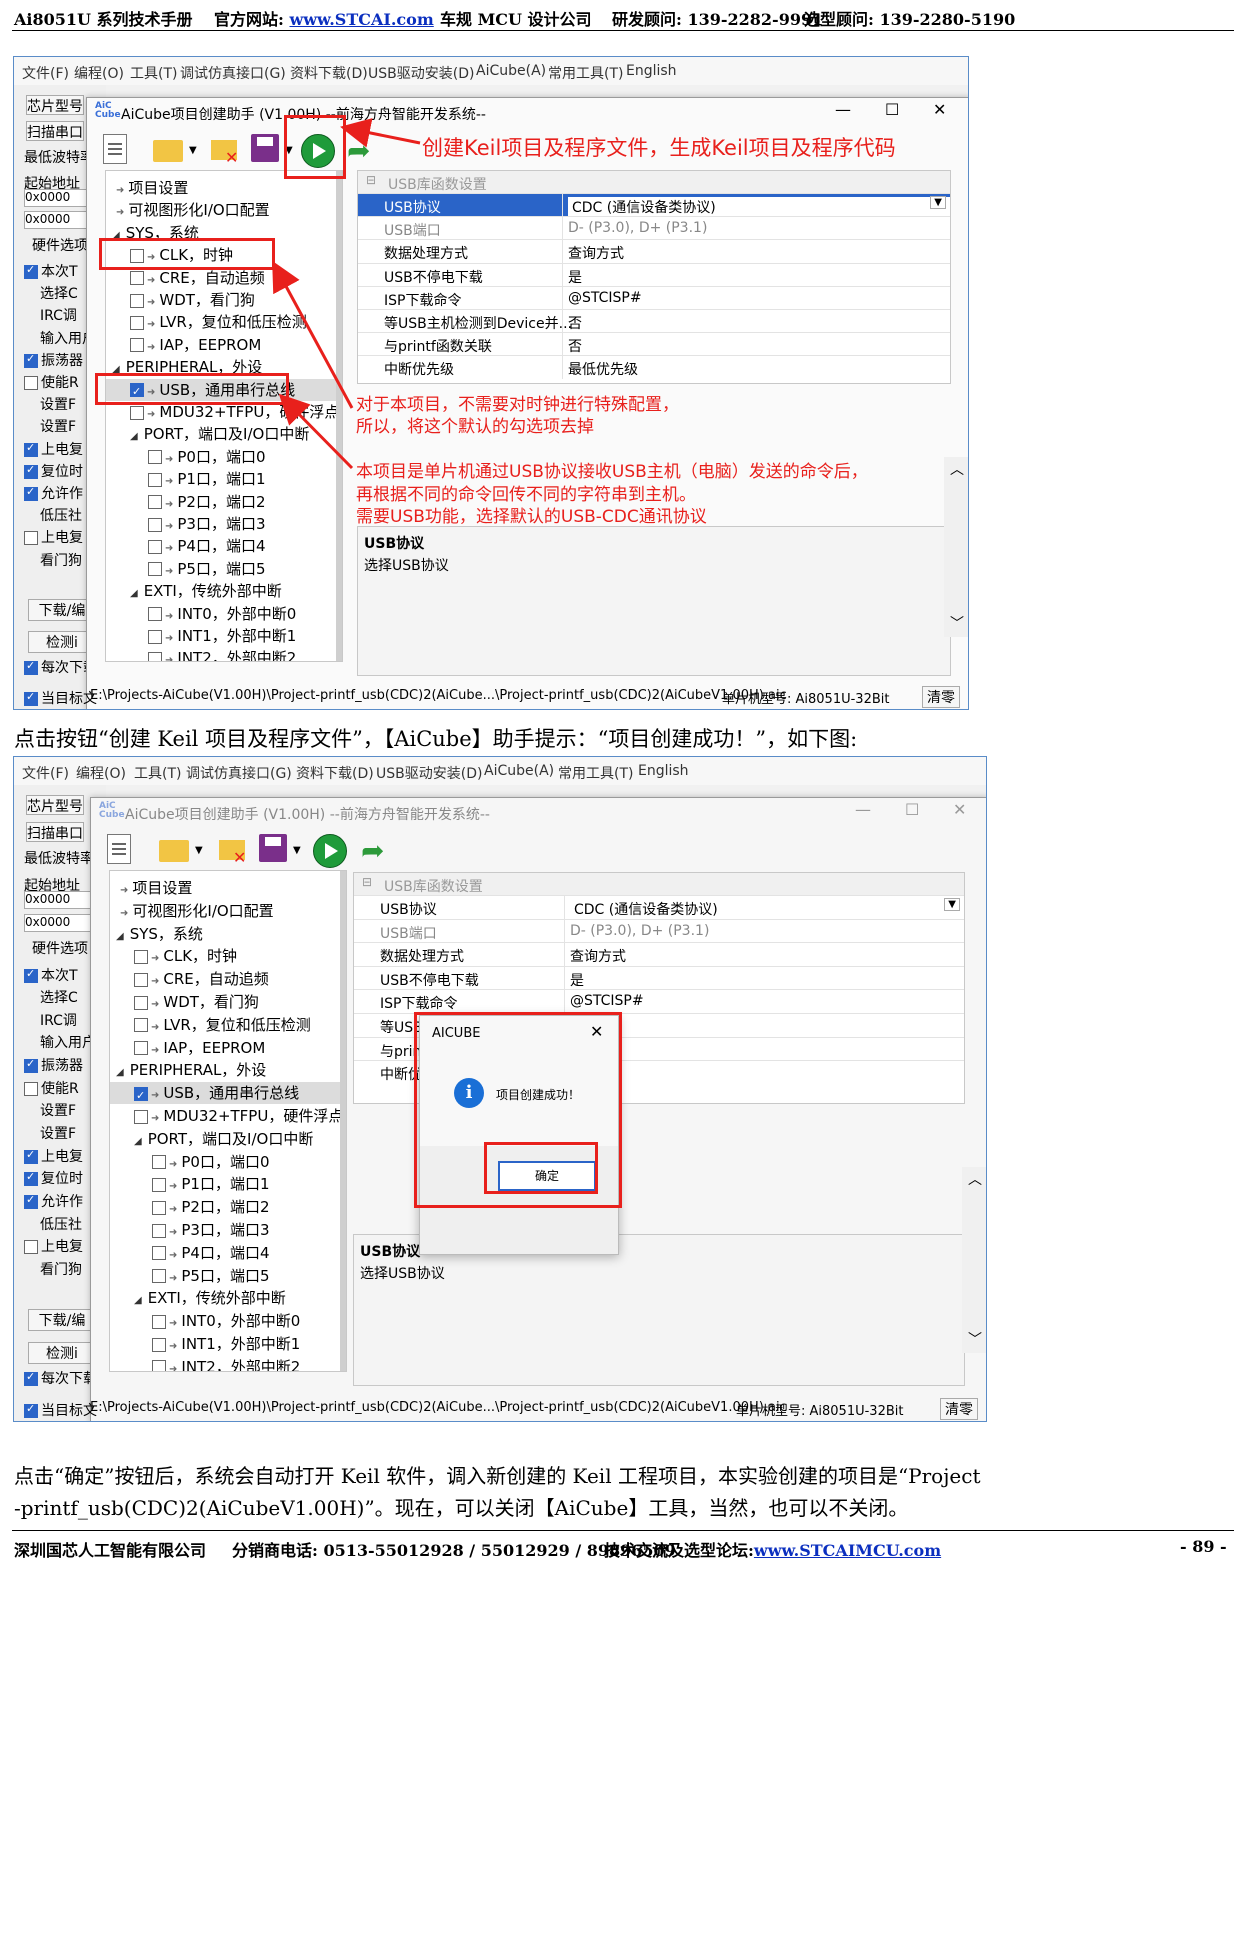 The height and width of the screenshot is (1955, 1247). Describe the element at coordinates (228, 934) in the screenshot. I see `tree-item: ◢ SYS，系统` at that location.